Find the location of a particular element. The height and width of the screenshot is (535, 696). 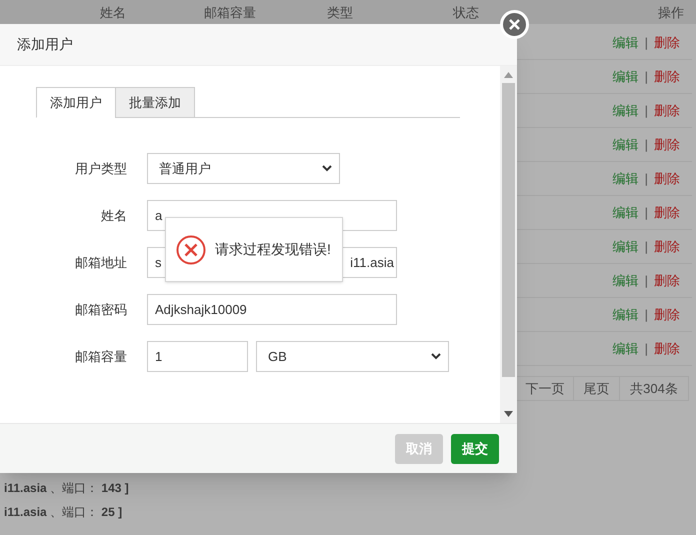

scrollbar is located at coordinates (508, 244).